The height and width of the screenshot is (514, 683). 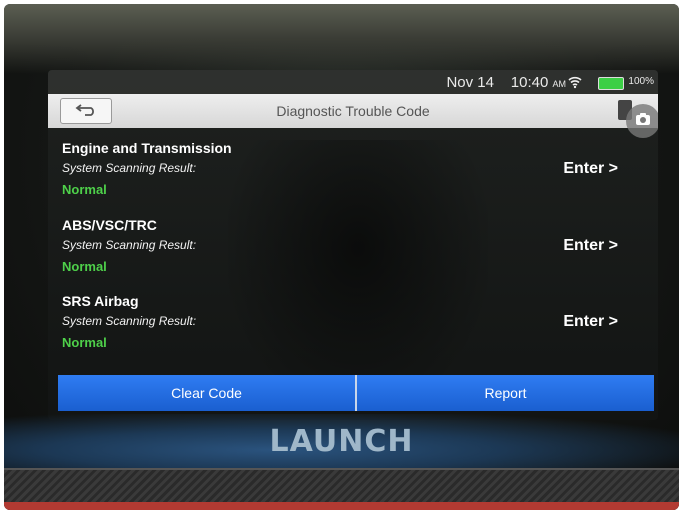 What do you see at coordinates (611, 83) in the screenshot?
I see `battery-icon` at bounding box center [611, 83].